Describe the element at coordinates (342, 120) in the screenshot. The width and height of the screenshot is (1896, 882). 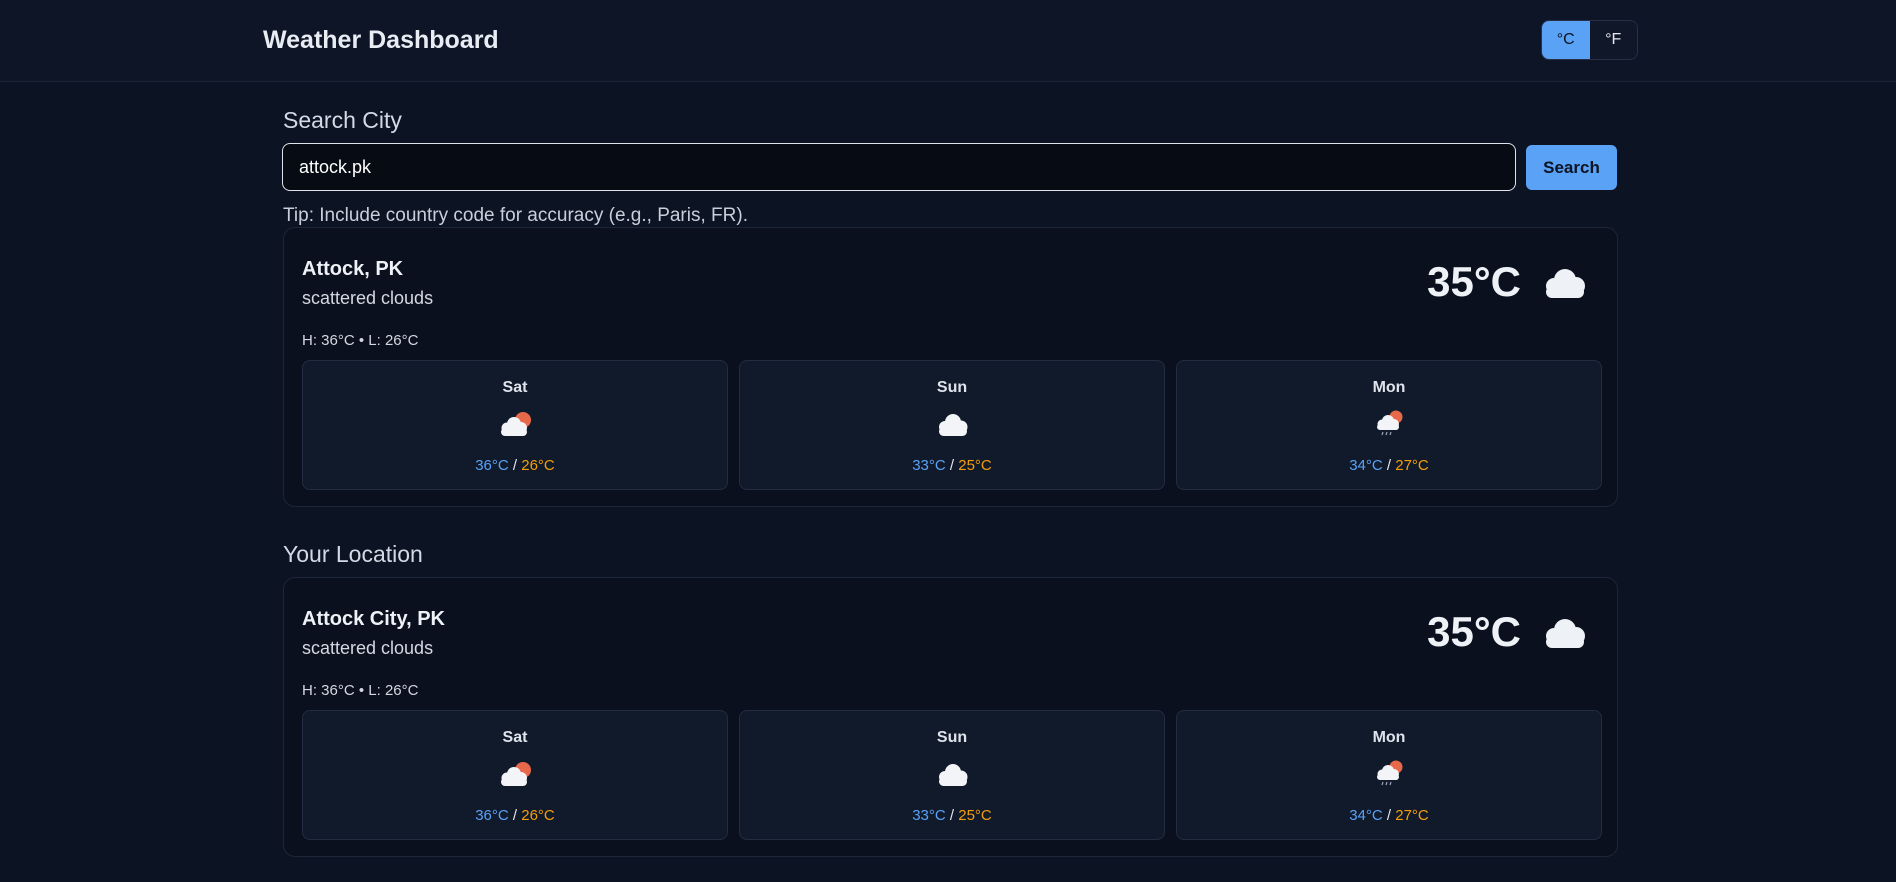
I see `search-heading: Search City` at that location.